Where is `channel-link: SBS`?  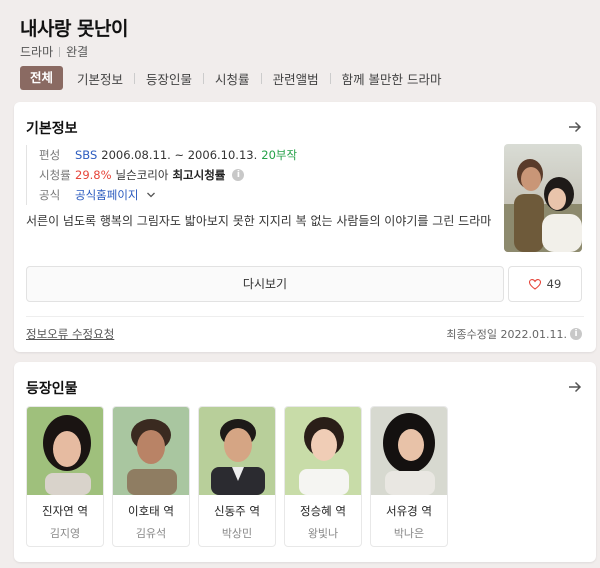
channel-link: SBS is located at coordinates (86, 155).